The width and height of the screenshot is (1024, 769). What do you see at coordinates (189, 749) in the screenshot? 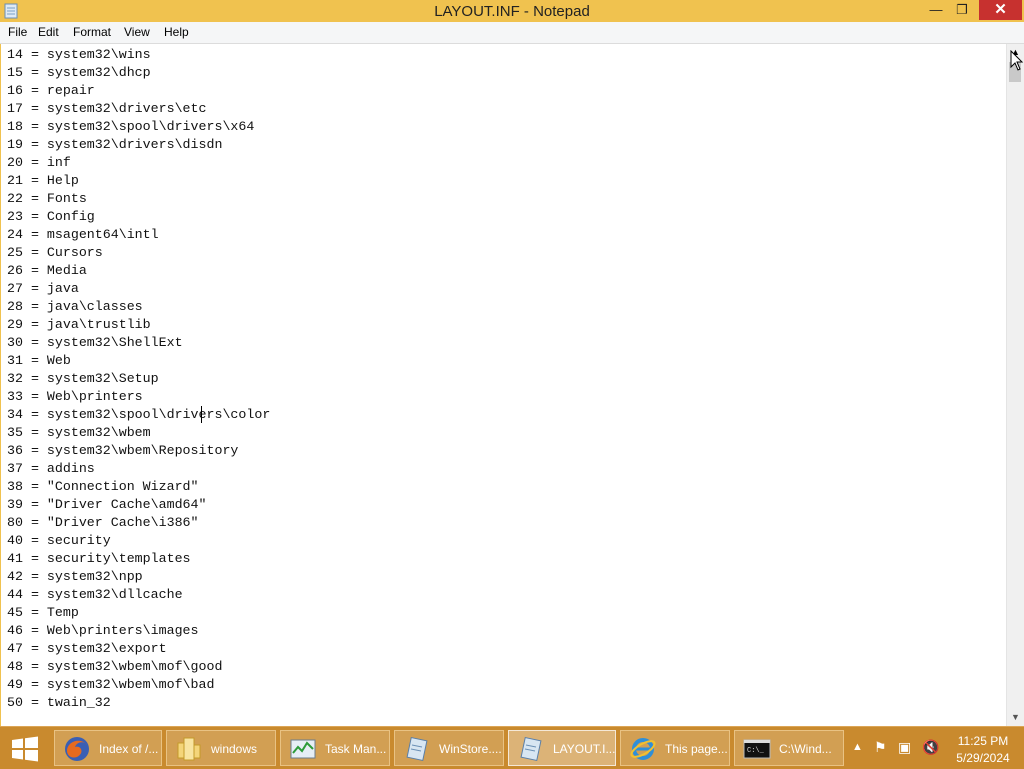
I see `folder-icon` at bounding box center [189, 749].